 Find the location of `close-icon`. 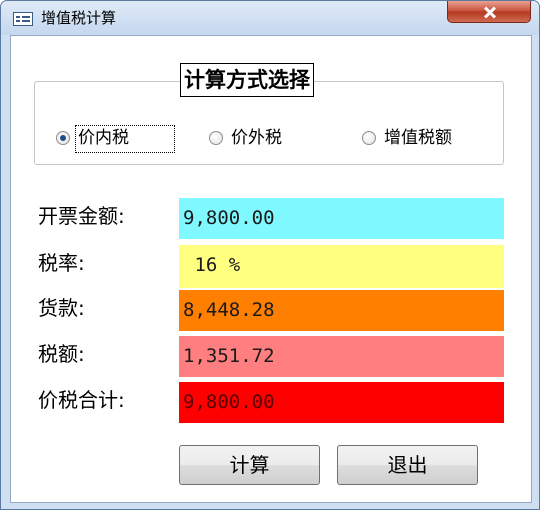

close-icon is located at coordinates (489, 12).